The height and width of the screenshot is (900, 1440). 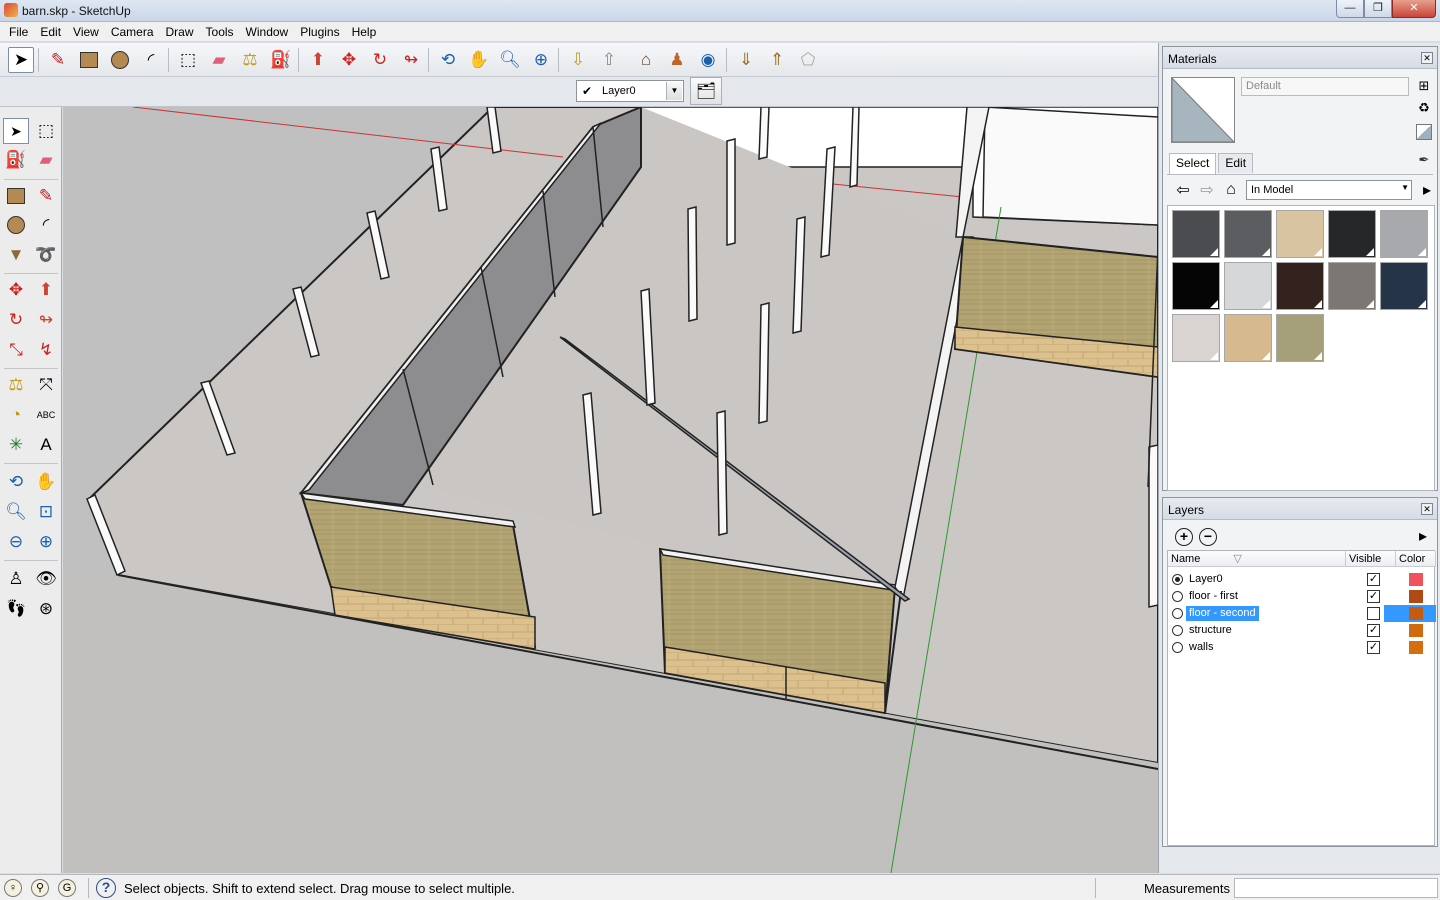 I want to click on position-camera-button: ♙, so click(x=16, y=579).